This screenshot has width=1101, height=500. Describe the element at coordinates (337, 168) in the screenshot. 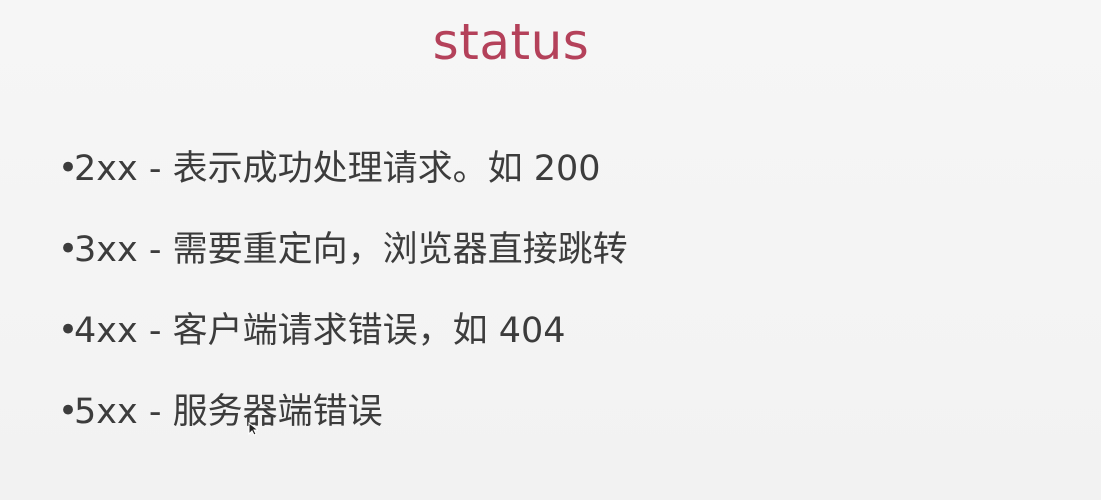

I see `bullet-text-2xx: 2xx - 表示成功处理请求。如 200` at that location.